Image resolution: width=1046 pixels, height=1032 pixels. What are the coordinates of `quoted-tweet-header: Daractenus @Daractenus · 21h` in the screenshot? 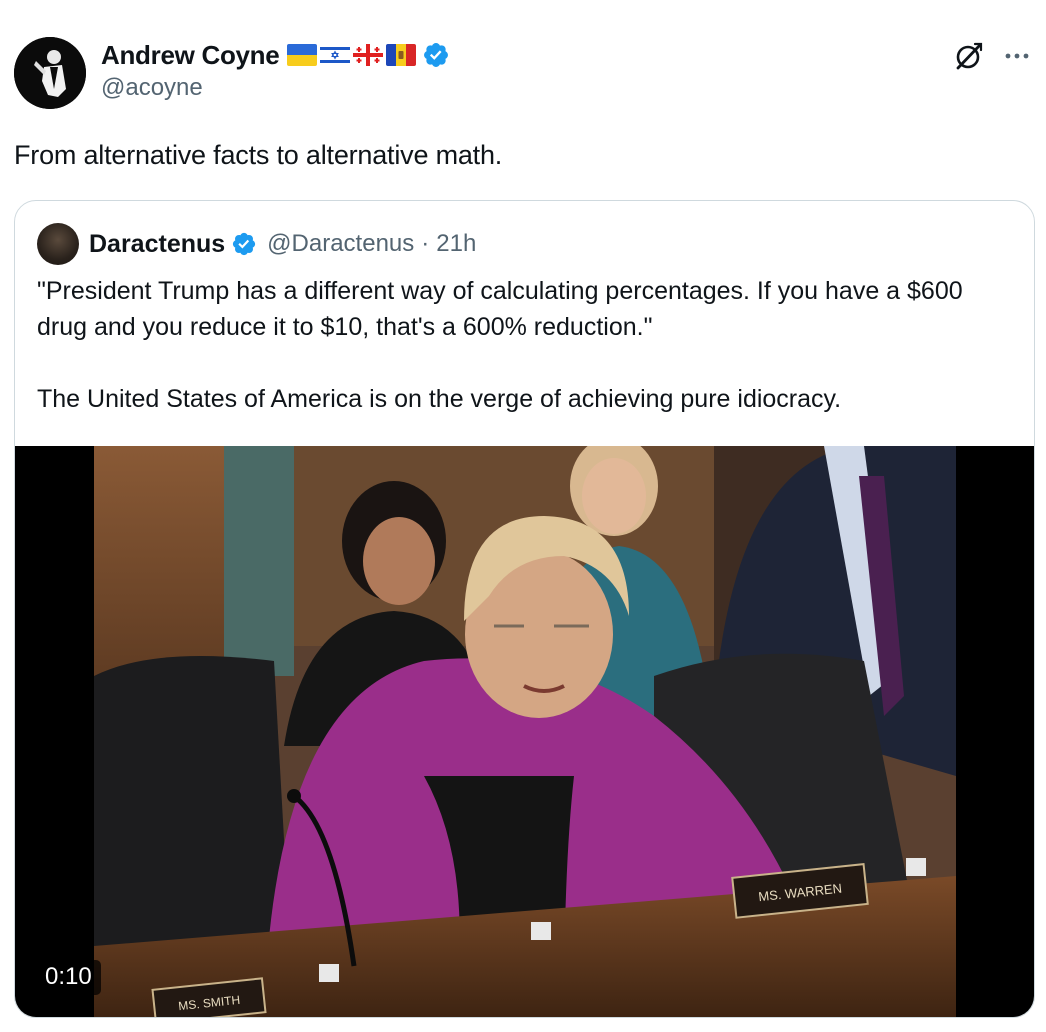 It's located at (282, 244).